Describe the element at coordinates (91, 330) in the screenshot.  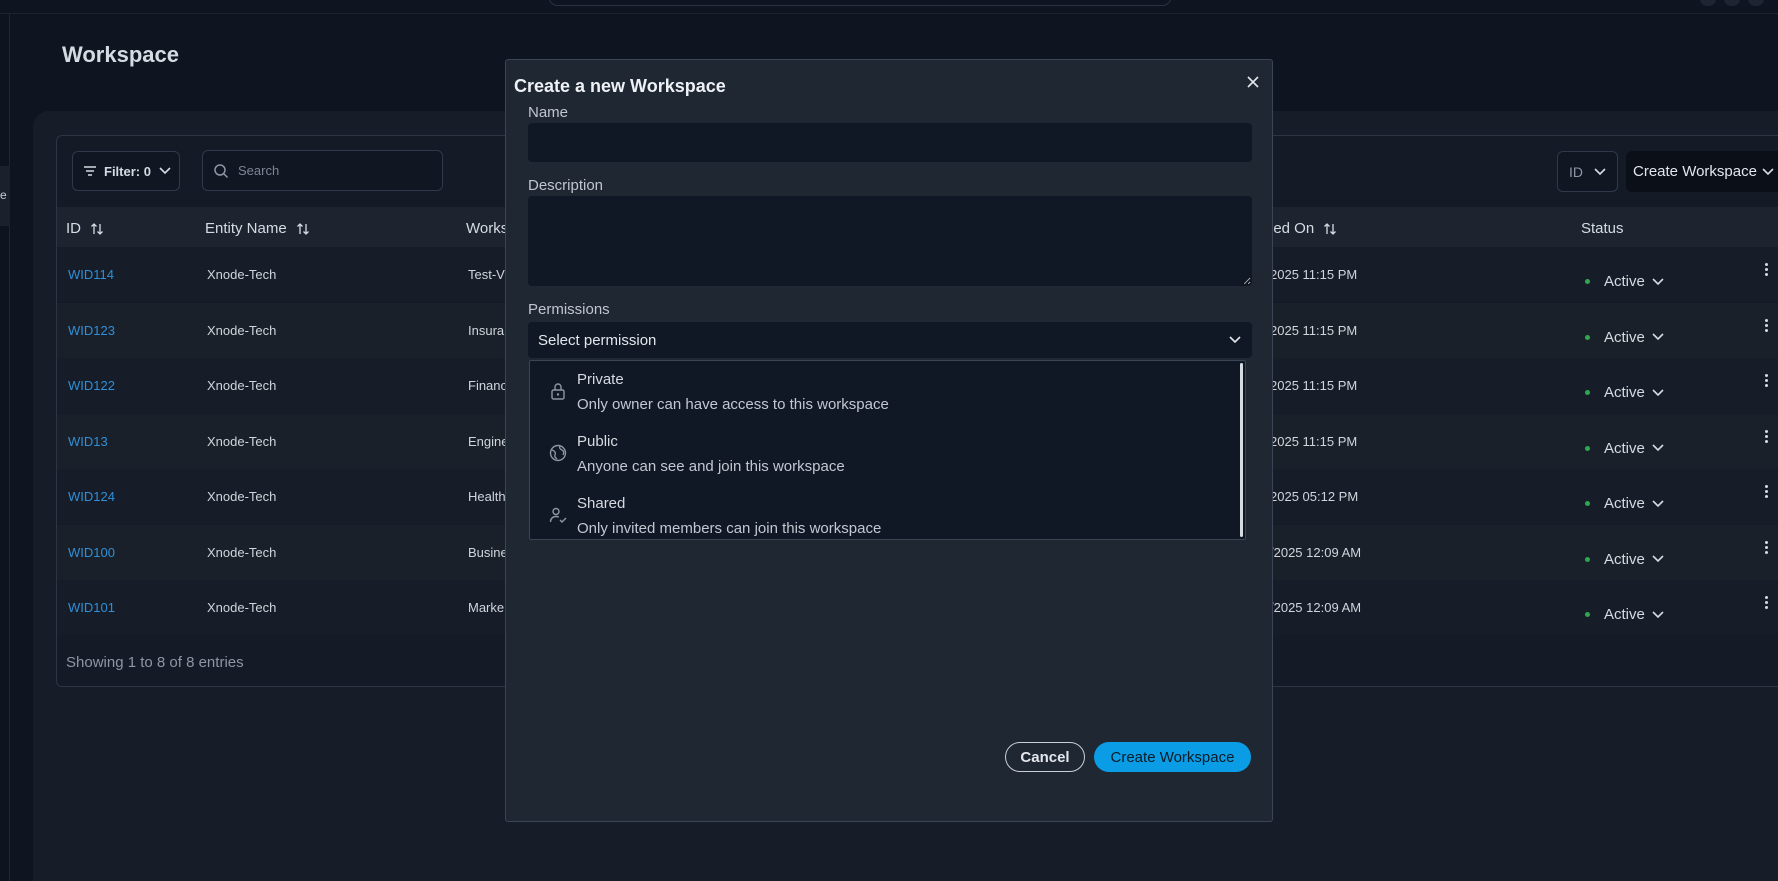
I see `workspace-id-link: WID123` at that location.